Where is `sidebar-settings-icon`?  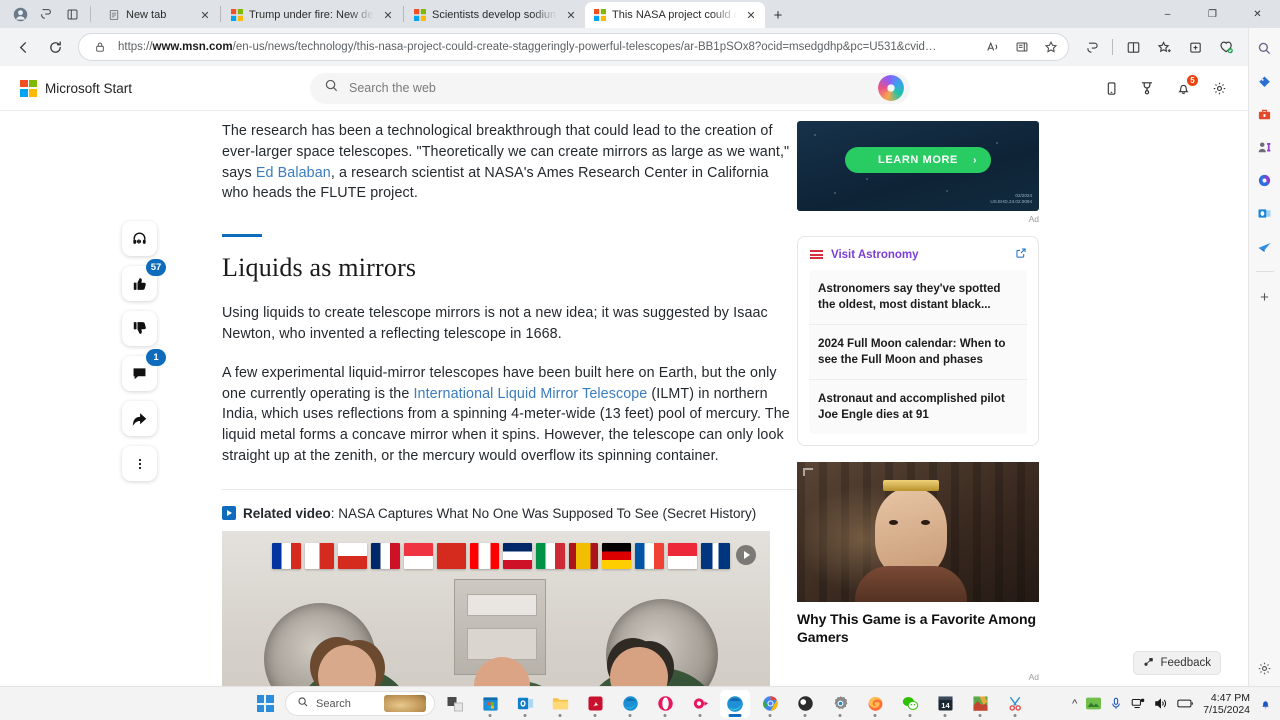
sidebar-settings-icon is located at coordinates (1265, 668).